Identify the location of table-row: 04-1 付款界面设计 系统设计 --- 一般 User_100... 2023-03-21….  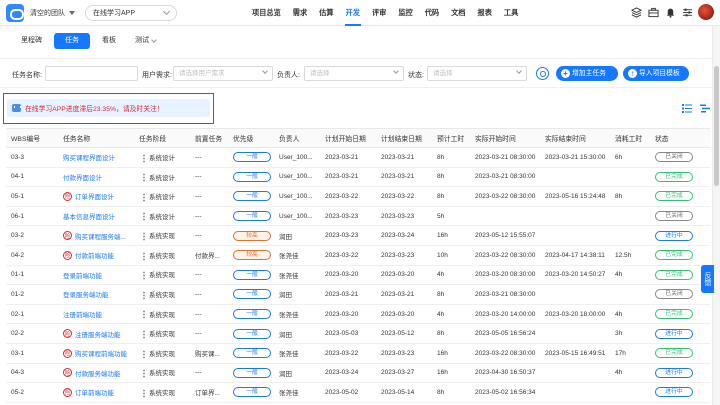
(358, 177).